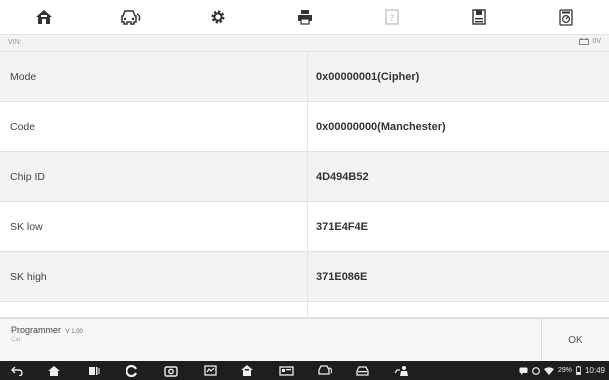 Image resolution: width=609 pixels, height=380 pixels. I want to click on data-row-partial, so click(304, 310).